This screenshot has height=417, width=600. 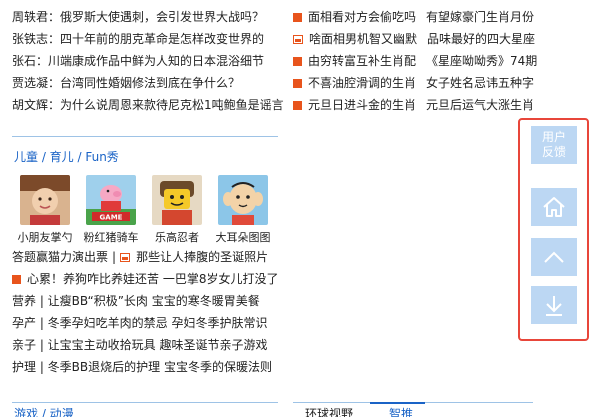 I want to click on thumbnail-caption: 大耳朵图图, so click(x=243, y=237).